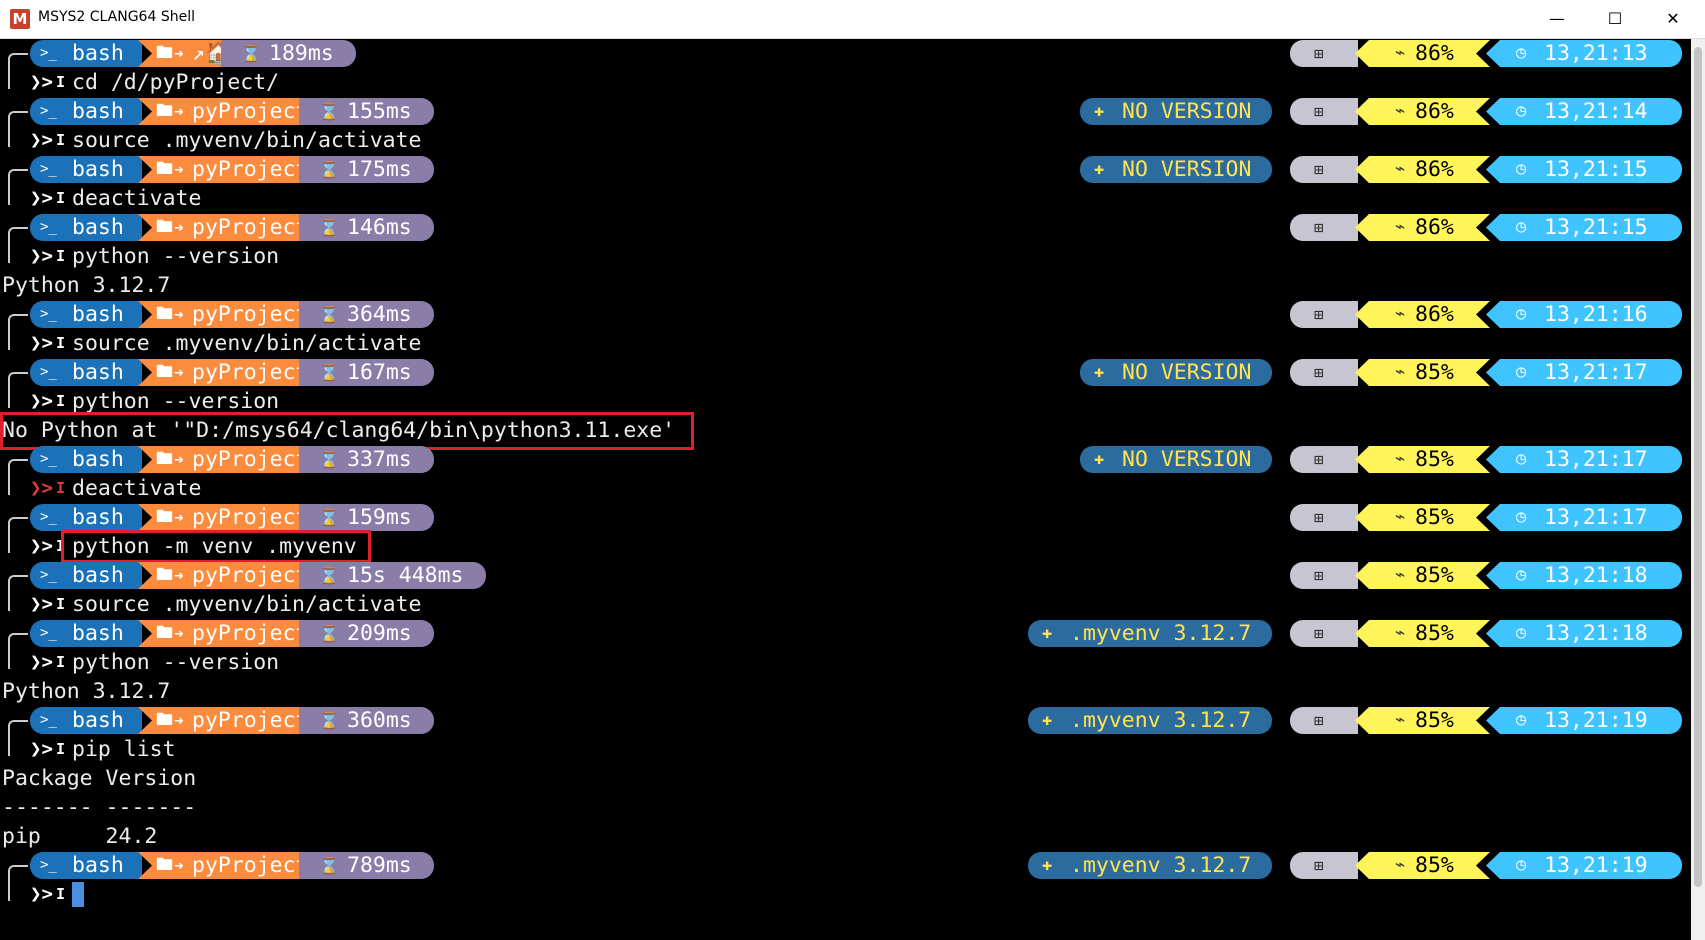  What do you see at coordinates (366, 633) in the screenshot?
I see `exec-time-segment: ⌛ 209ms` at bounding box center [366, 633].